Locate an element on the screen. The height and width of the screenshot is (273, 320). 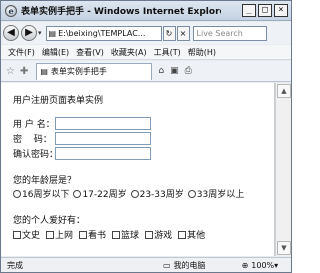
scroll-down-icon: ▼ is located at coordinates (284, 248).